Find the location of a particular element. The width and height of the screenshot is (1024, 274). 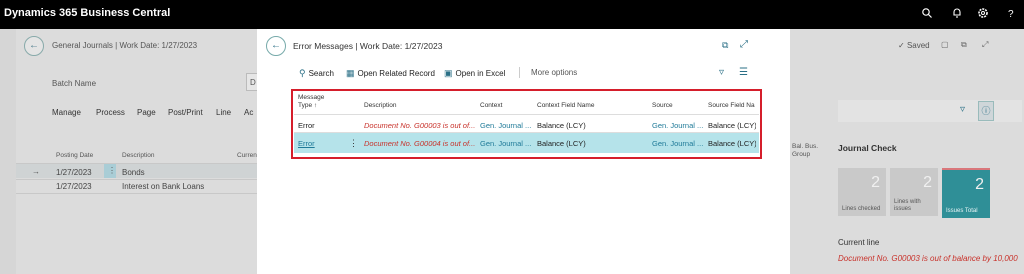

col-message-type: Message Type ↑ is located at coordinates (311, 102).